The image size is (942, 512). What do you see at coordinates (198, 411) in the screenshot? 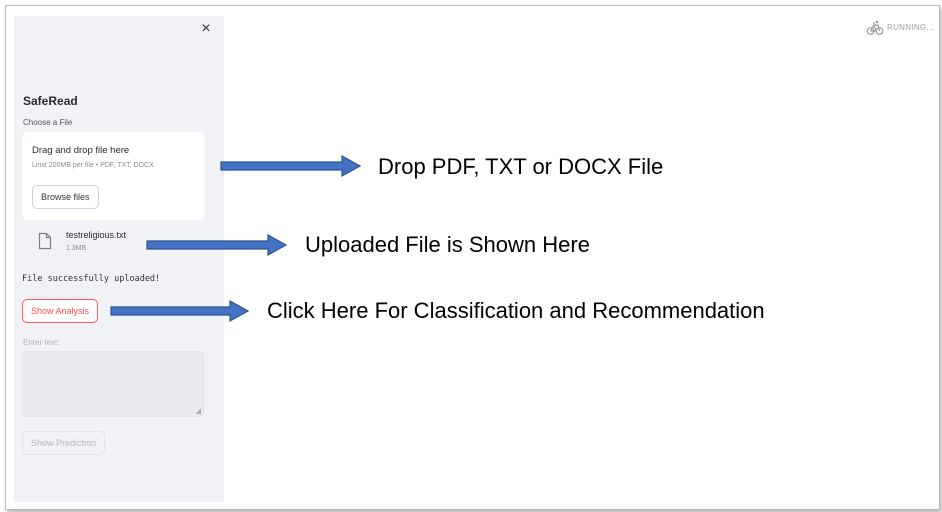
I see `resize-grip-icon: ◢` at bounding box center [198, 411].